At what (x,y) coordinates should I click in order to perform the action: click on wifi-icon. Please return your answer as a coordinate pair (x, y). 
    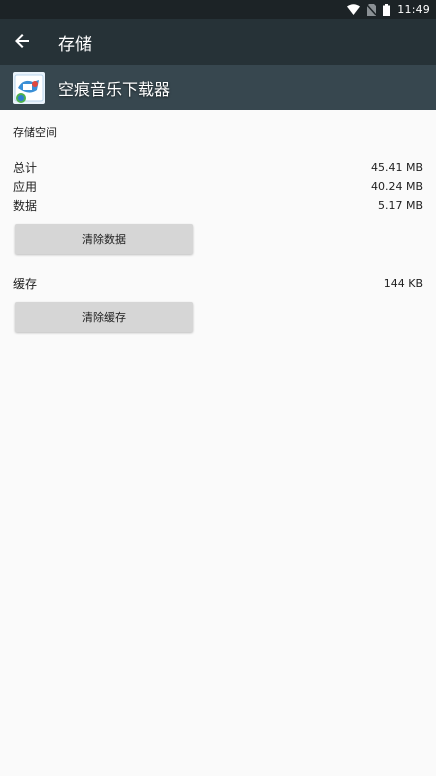
    Looking at the image, I should click on (354, 9).